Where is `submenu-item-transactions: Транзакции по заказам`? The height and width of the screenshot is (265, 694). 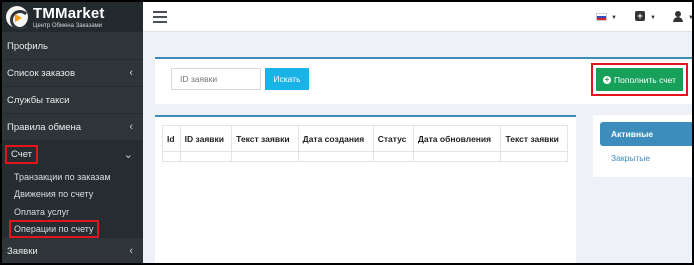
submenu-item-transactions: Транзакции по заказам is located at coordinates (72, 177).